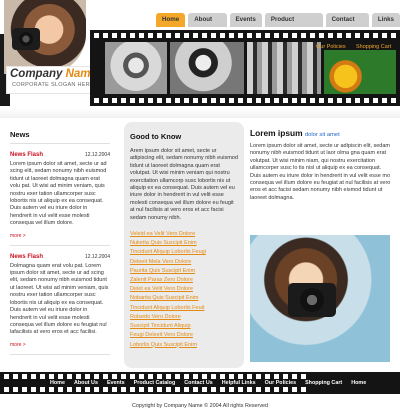 The image size is (400, 416). I want to click on good-to-know-title: Good to Know, so click(156, 136).